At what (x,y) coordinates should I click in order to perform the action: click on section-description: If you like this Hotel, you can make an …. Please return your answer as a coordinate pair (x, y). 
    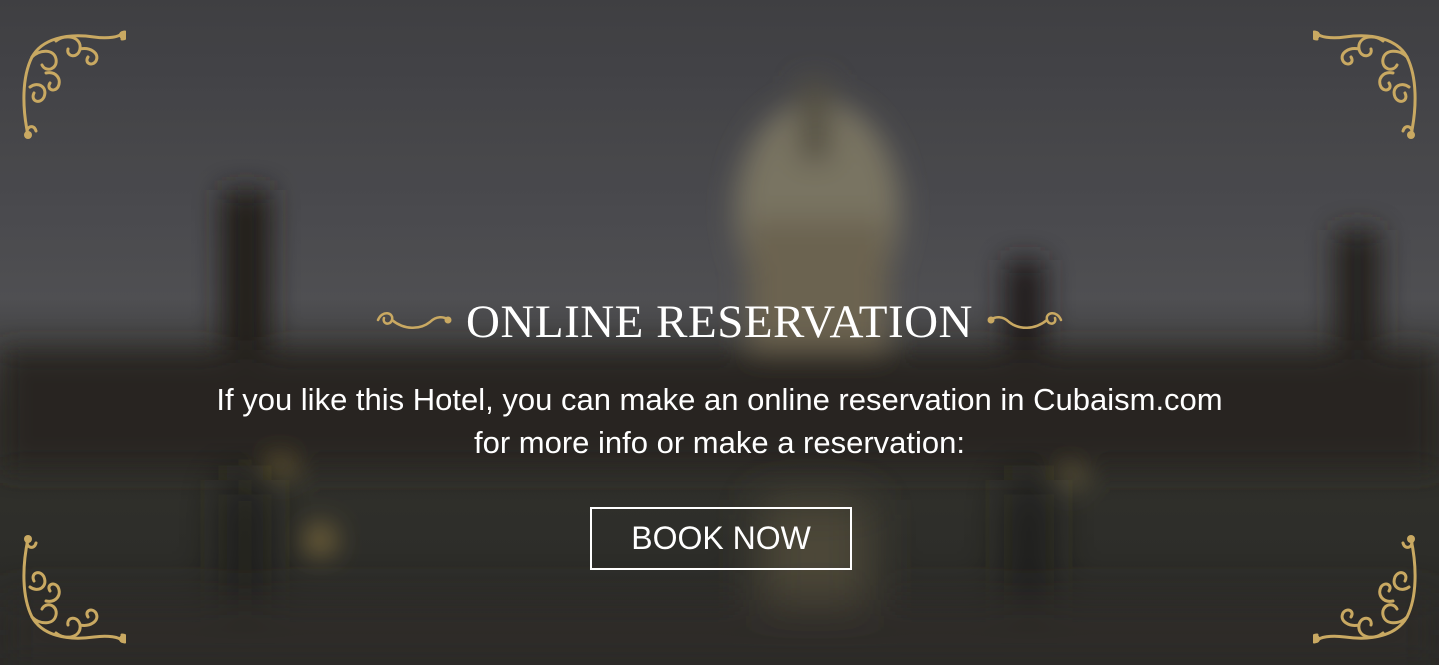
    Looking at the image, I should click on (719, 421).